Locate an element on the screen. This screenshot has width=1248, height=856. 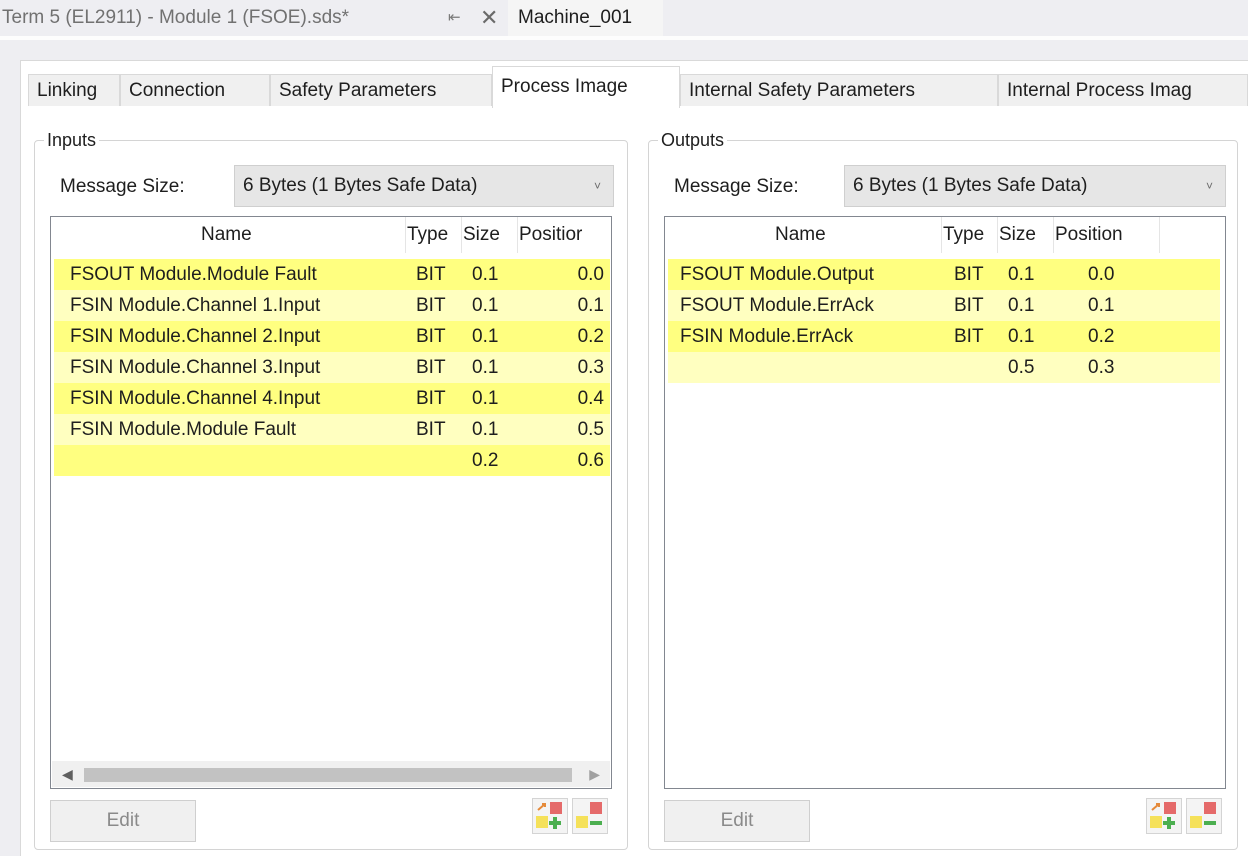
table-row: FSIN Module.ErrAck BIT 0.1 0.2 is located at coordinates (944, 336).